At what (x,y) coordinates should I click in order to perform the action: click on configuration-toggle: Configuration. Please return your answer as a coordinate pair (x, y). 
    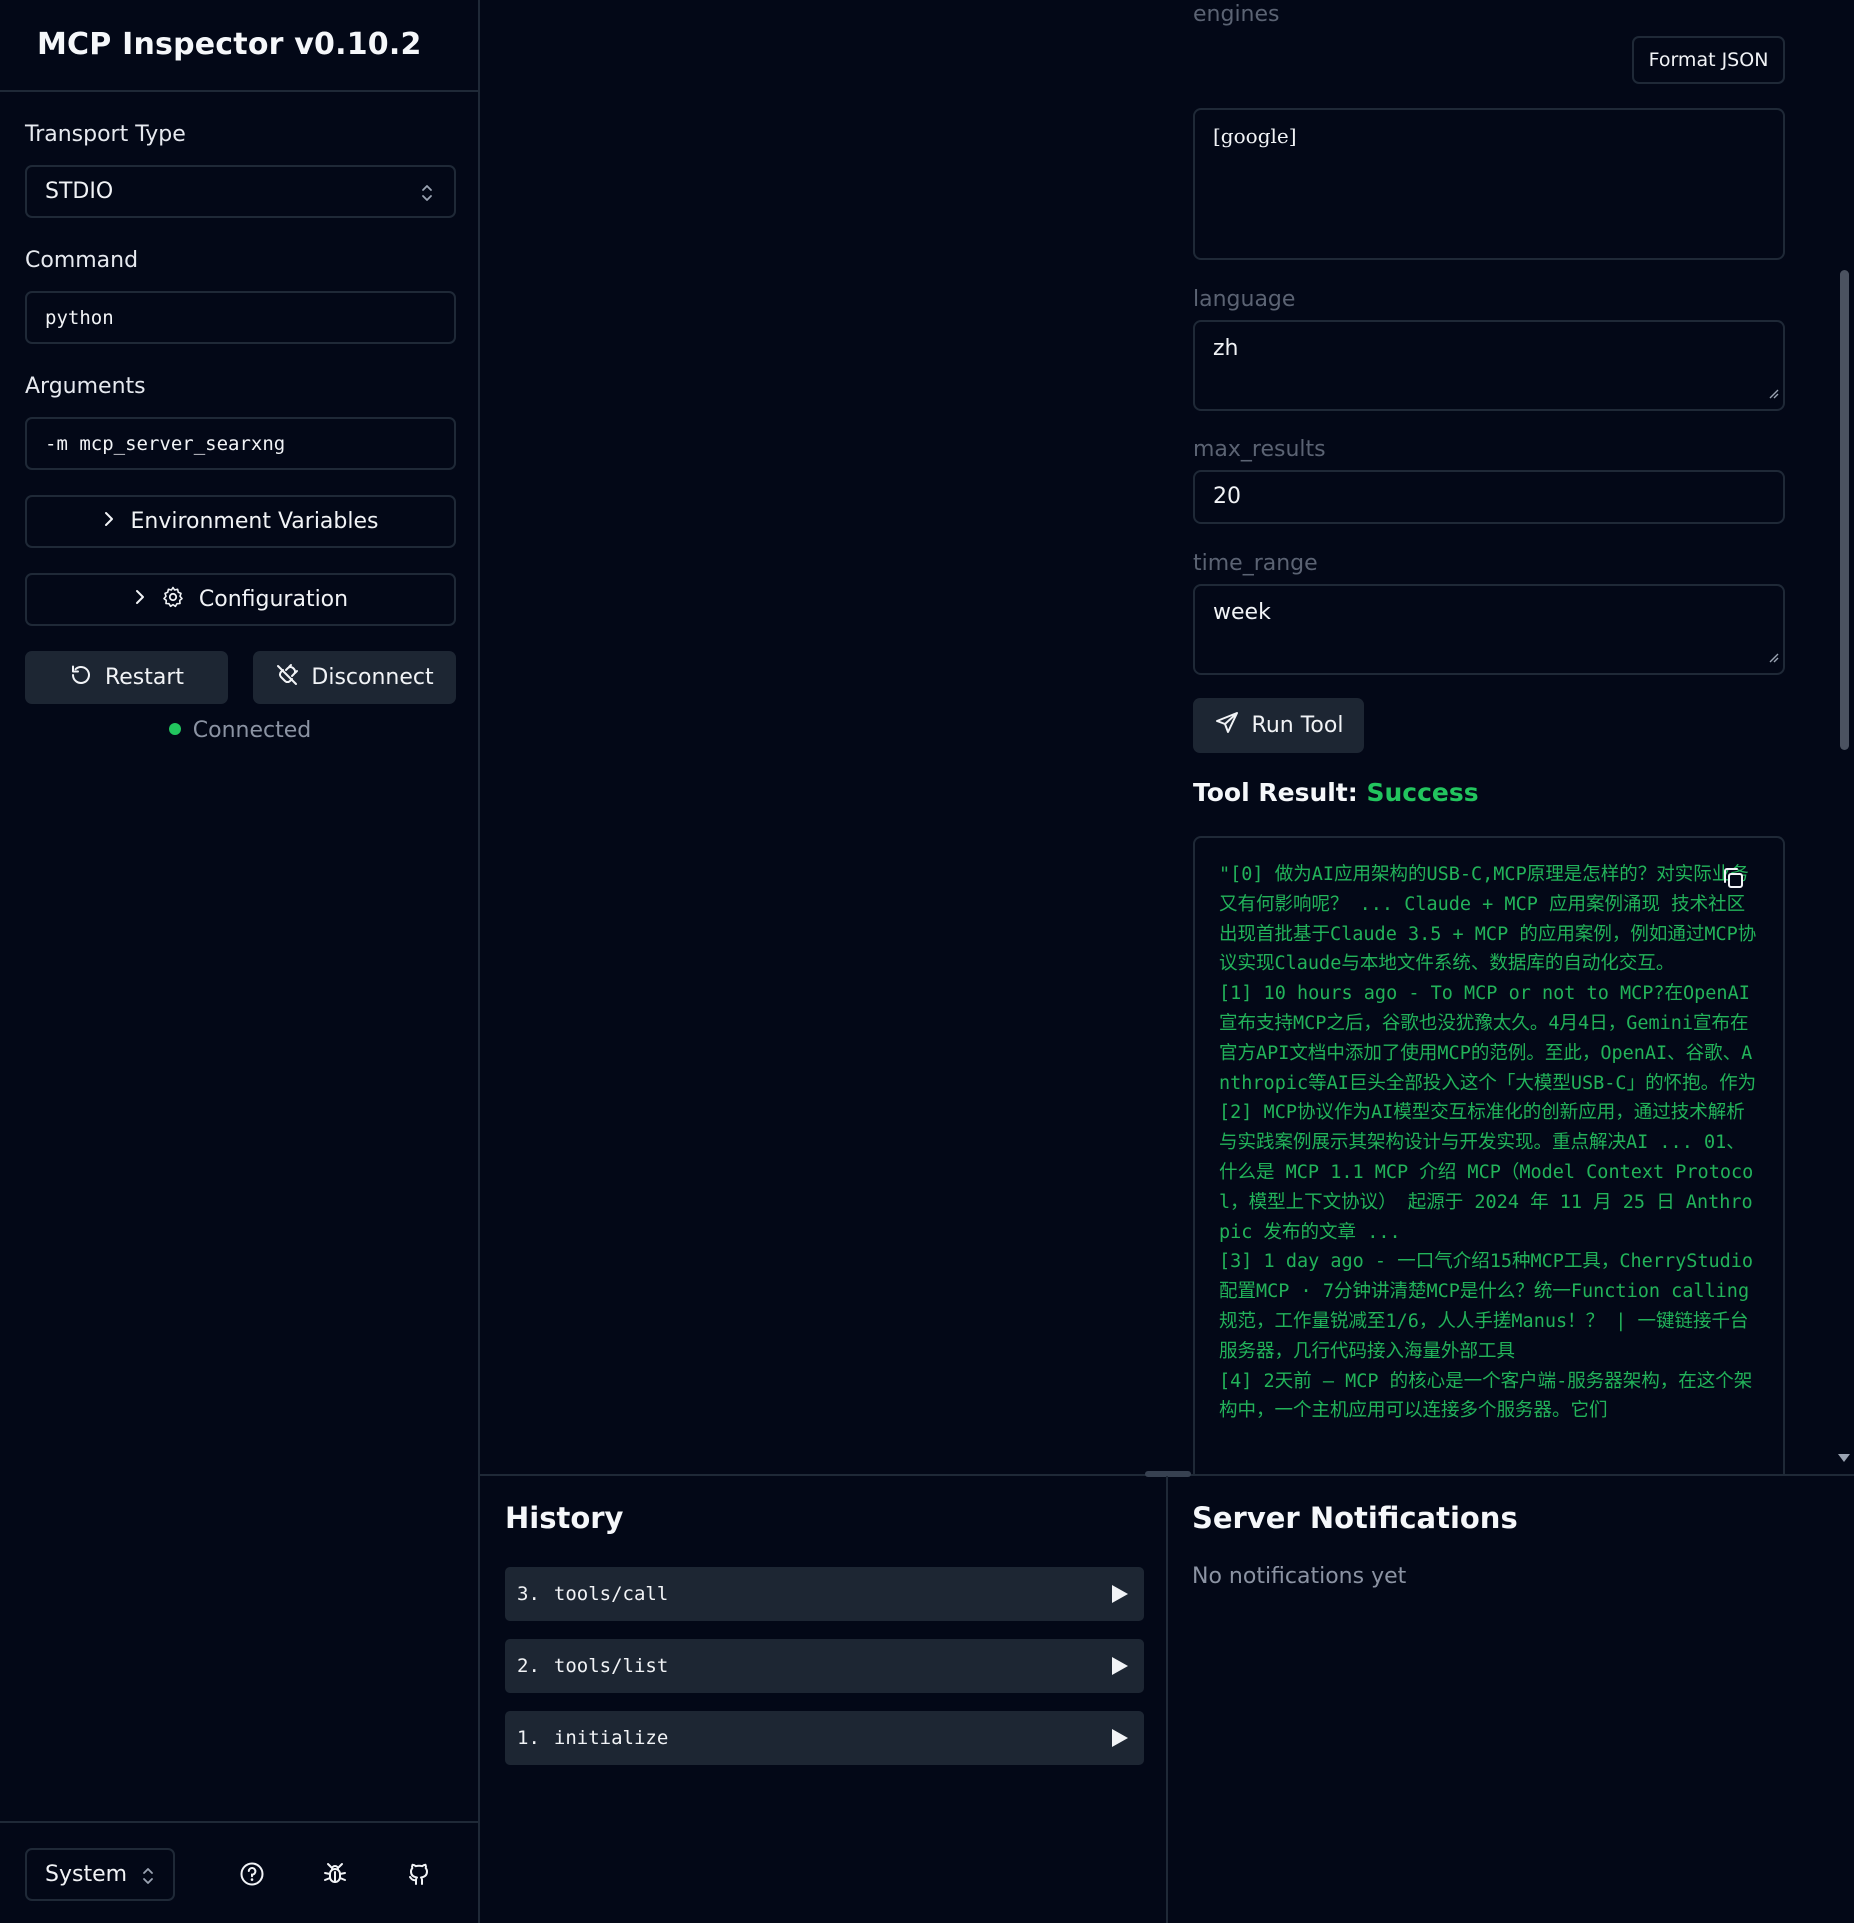
    Looking at the image, I should click on (240, 599).